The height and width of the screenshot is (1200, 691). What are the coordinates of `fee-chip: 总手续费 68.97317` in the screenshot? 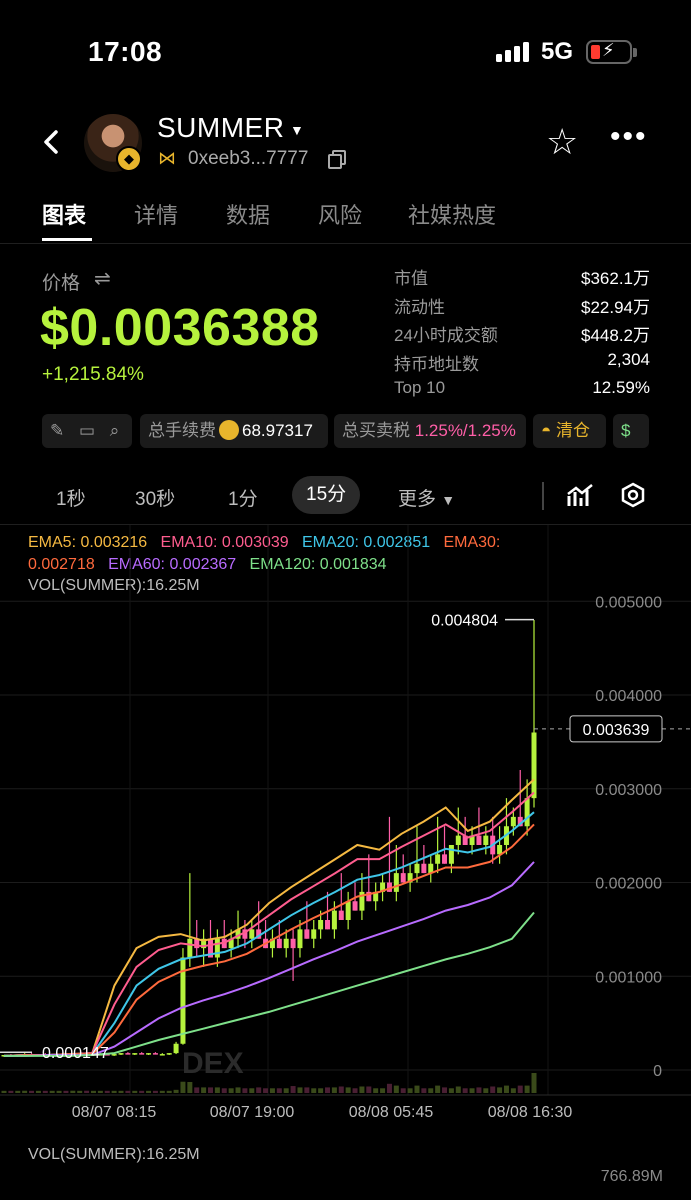 It's located at (234, 431).